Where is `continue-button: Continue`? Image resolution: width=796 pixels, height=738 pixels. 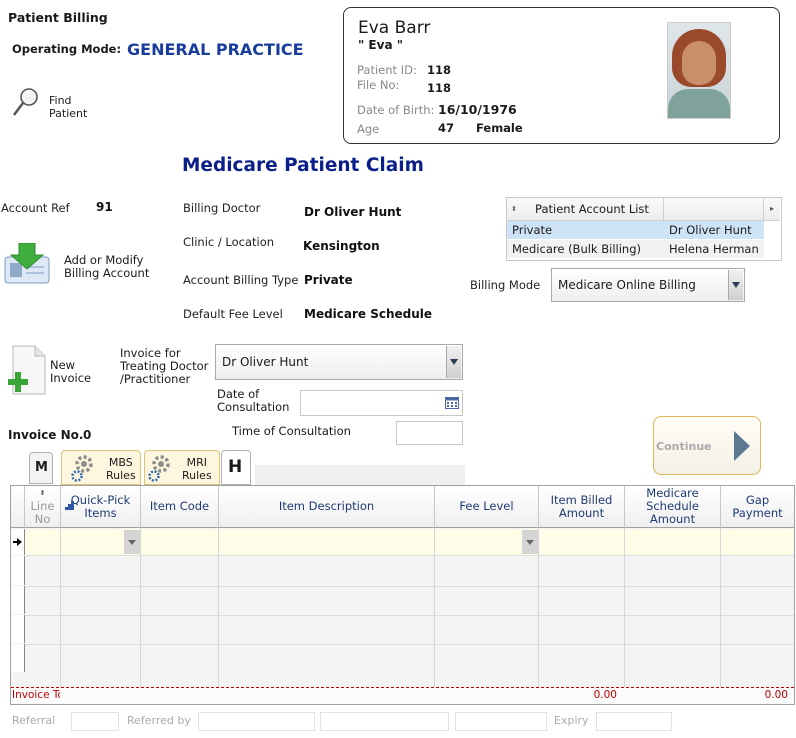
continue-button: Continue is located at coordinates (707, 445).